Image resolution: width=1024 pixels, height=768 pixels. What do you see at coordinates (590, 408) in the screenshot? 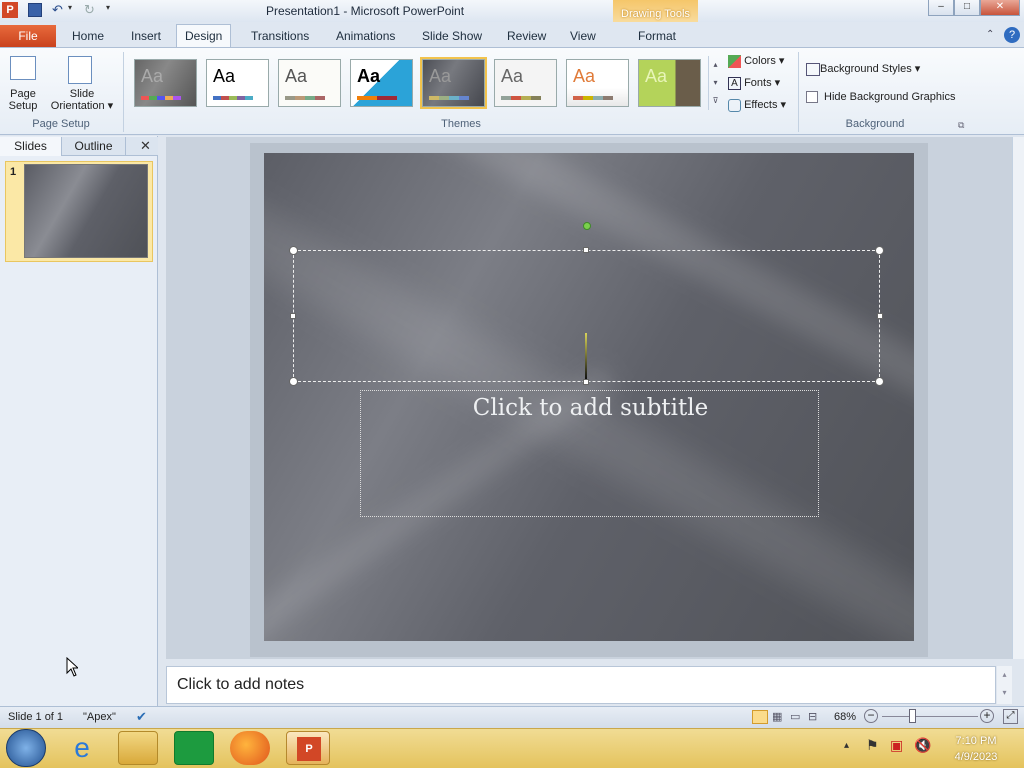
I see `subtitle-placeholder-text: Click to add subtitle` at bounding box center [590, 408].